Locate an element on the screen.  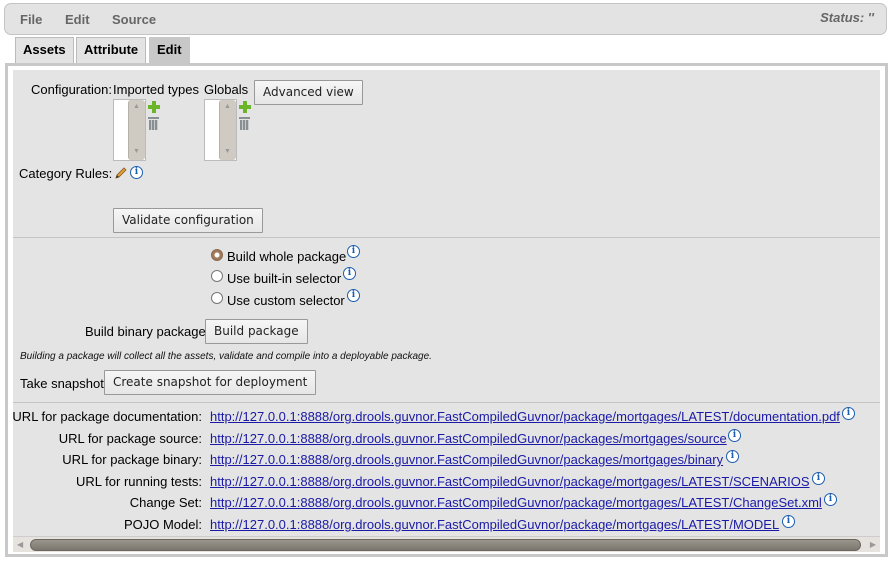
advanced-view-button: Advanced view is located at coordinates (308, 92).